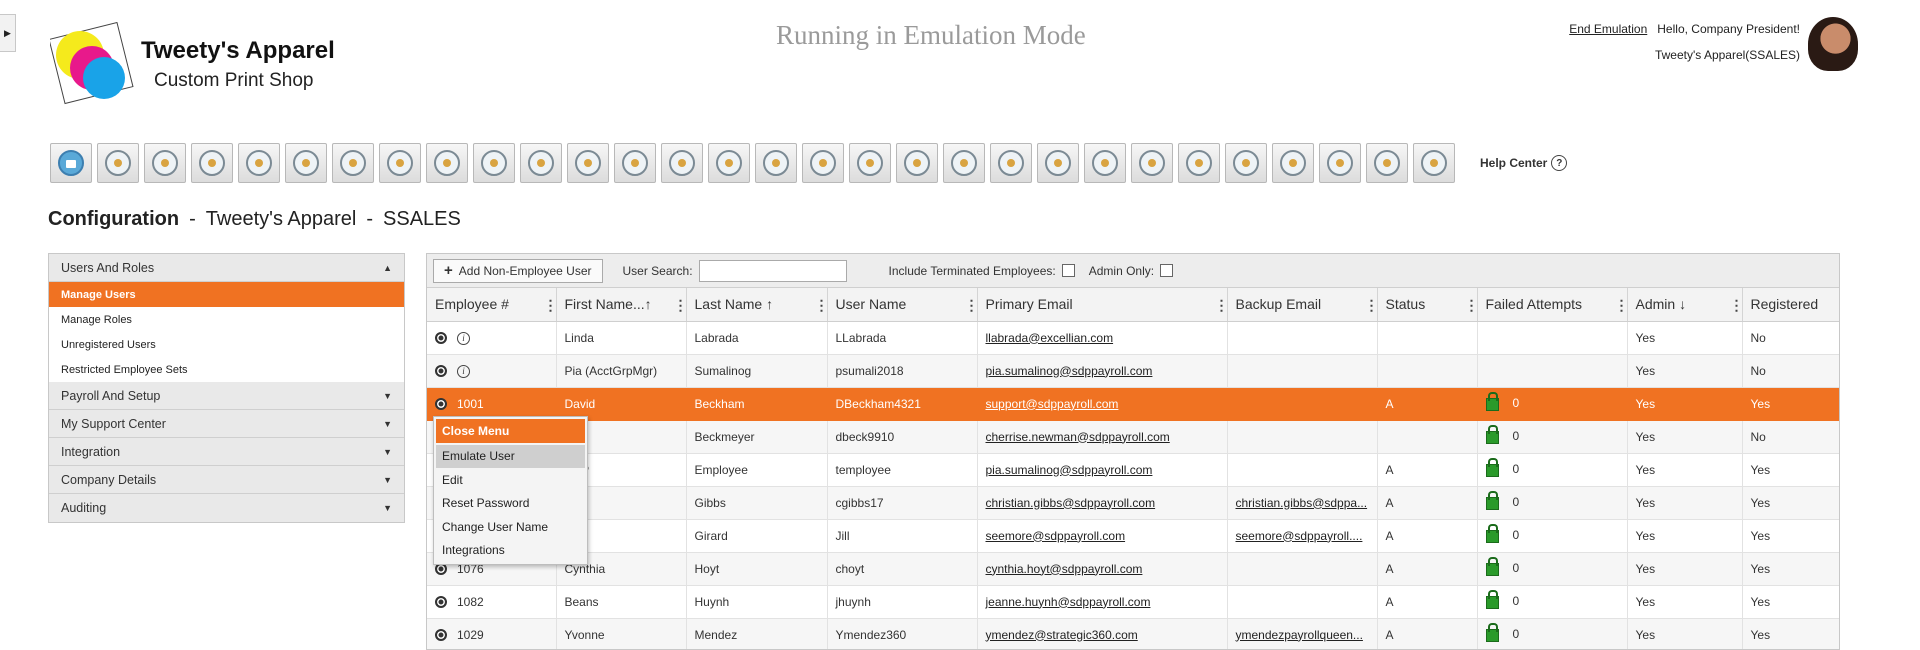 The height and width of the screenshot is (650, 1920). Describe the element at coordinates (259, 163) in the screenshot. I see `toolbar-button-team` at that location.